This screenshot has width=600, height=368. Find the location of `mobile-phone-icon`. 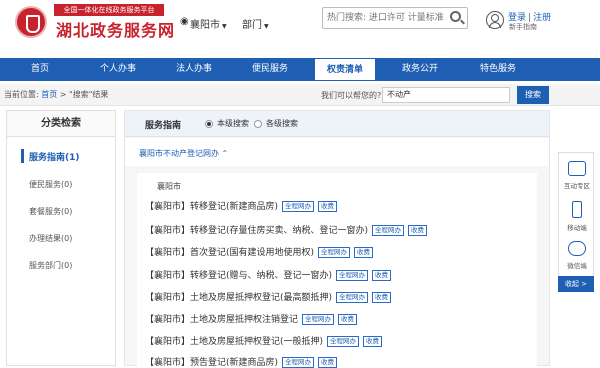

mobile-phone-icon is located at coordinates (577, 209).